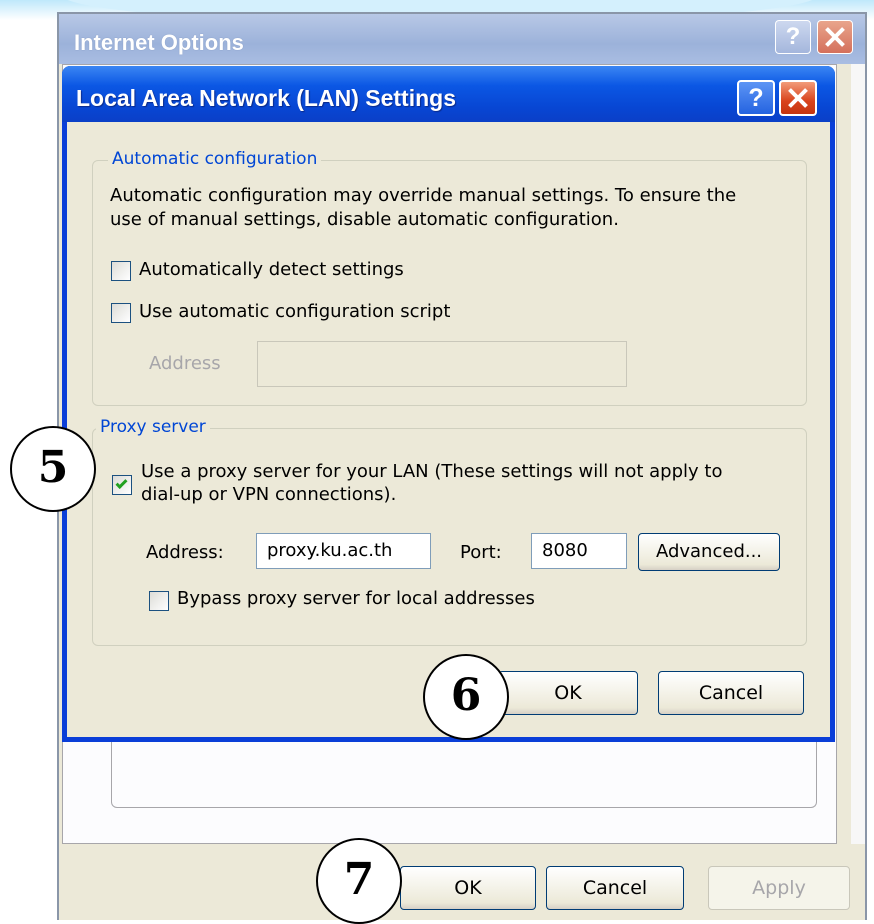 The height and width of the screenshot is (924, 874). Describe the element at coordinates (779, 888) in the screenshot. I see `internet-options-apply-button: Apply` at that location.